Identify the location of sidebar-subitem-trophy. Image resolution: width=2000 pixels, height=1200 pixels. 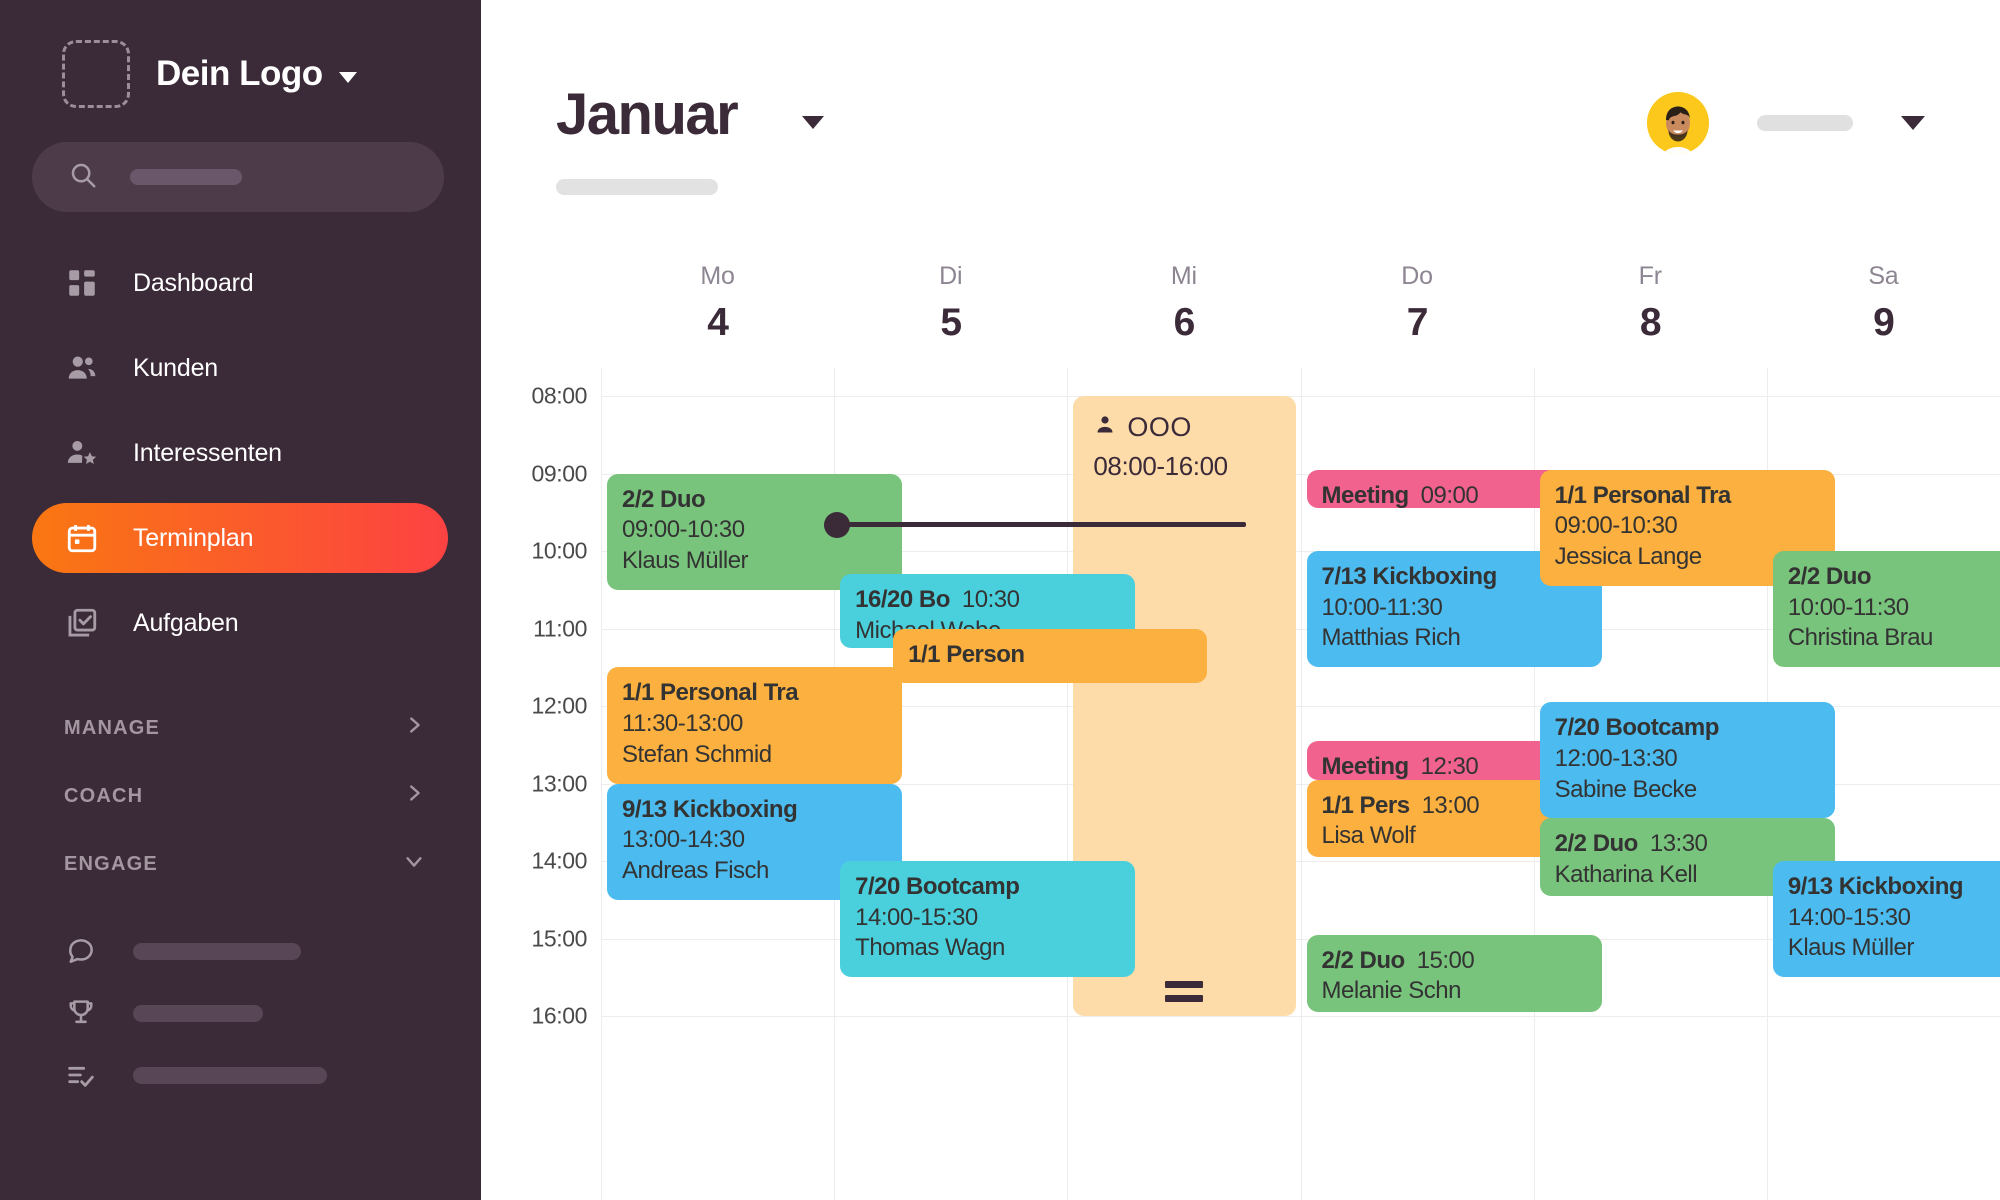
(240, 1013).